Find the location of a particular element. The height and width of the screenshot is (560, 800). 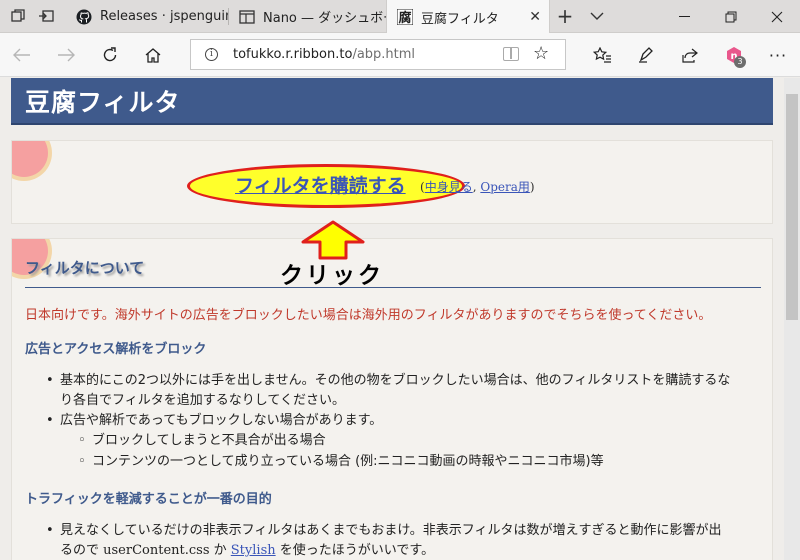

list-item: • 広告や解析であってもブロックしない場合があります。 is located at coordinates (403, 421).